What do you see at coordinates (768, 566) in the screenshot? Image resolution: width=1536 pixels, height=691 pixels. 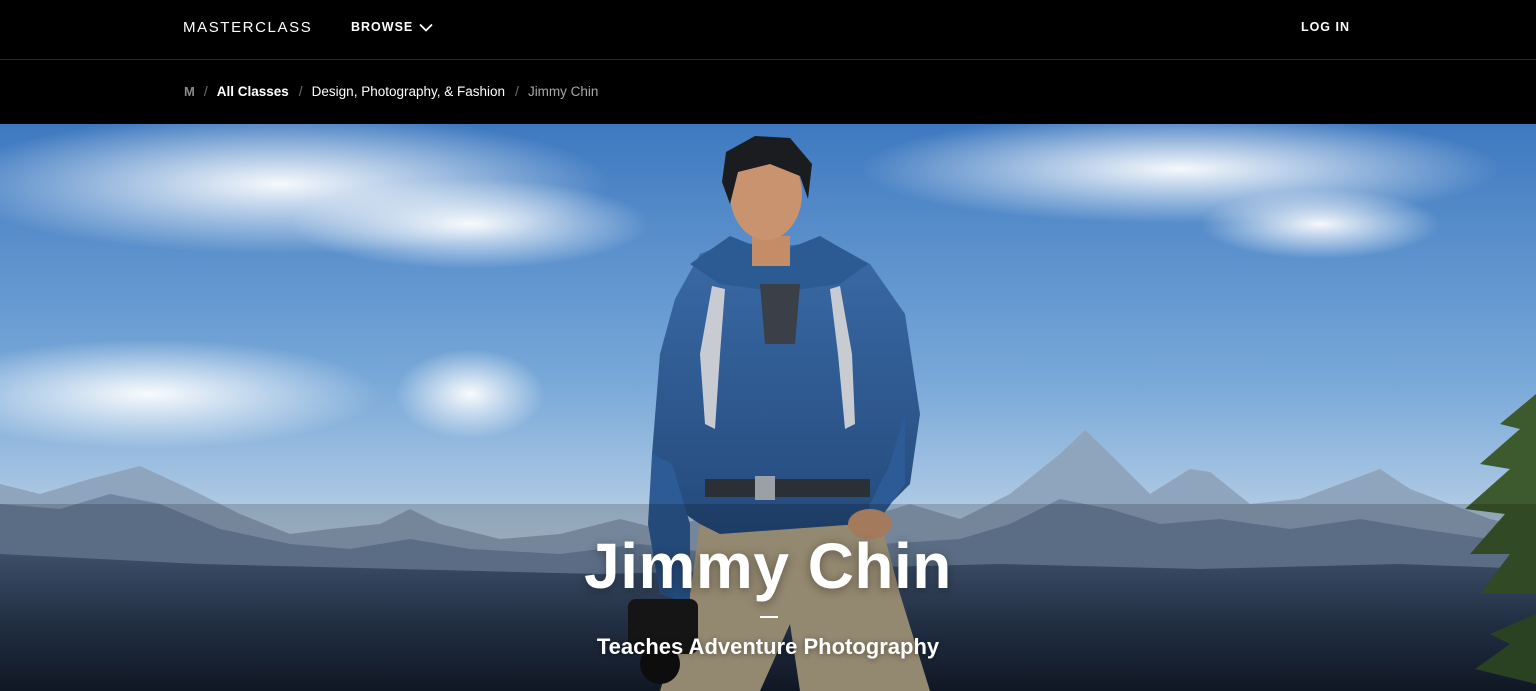 I see `instructor-name: Jimmy Chin` at bounding box center [768, 566].